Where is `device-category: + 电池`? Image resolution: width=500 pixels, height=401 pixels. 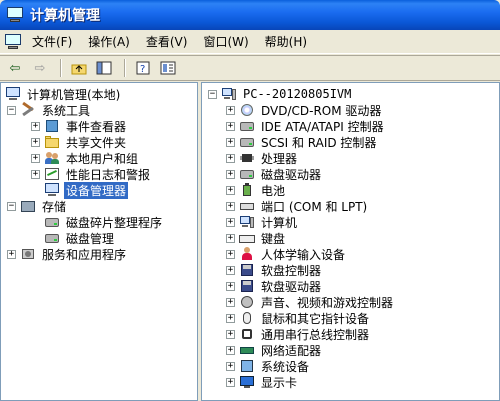 device-category: + 电池 is located at coordinates (256, 190).